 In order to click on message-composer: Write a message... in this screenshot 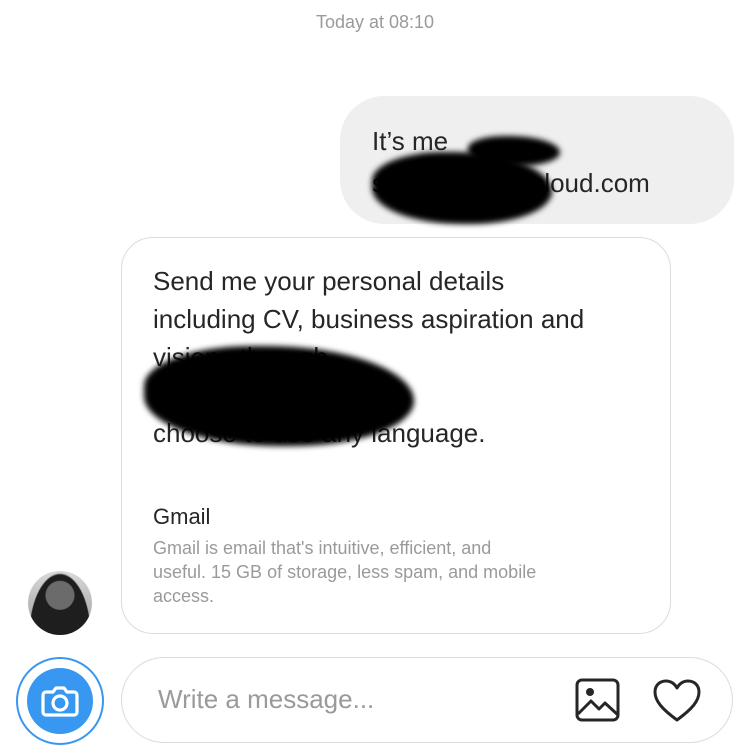, I will do `click(427, 700)`.